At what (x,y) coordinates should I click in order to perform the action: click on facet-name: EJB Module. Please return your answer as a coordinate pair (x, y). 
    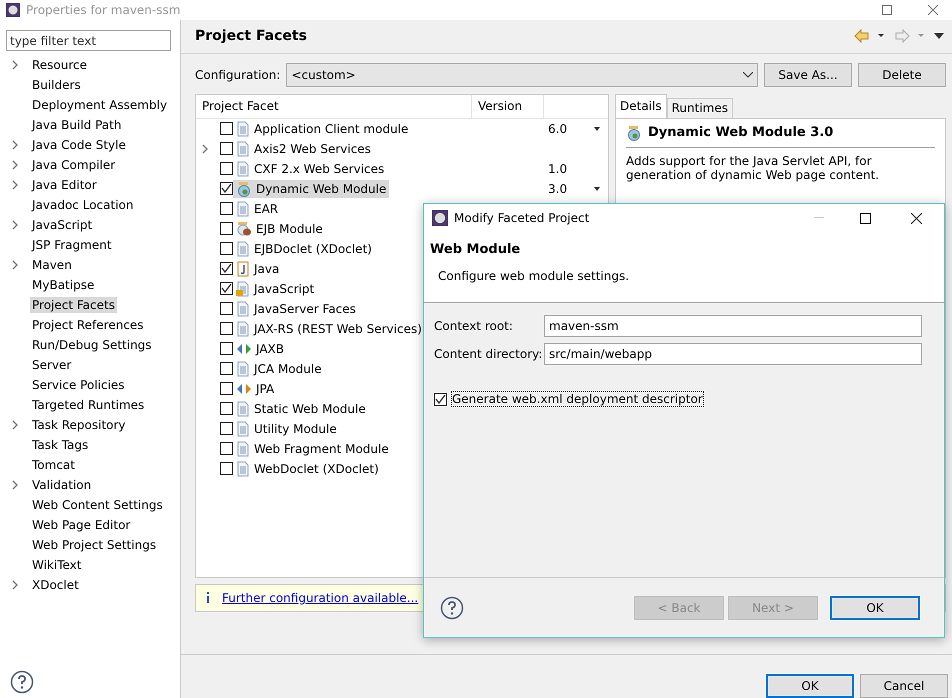
    Looking at the image, I should click on (279, 229).